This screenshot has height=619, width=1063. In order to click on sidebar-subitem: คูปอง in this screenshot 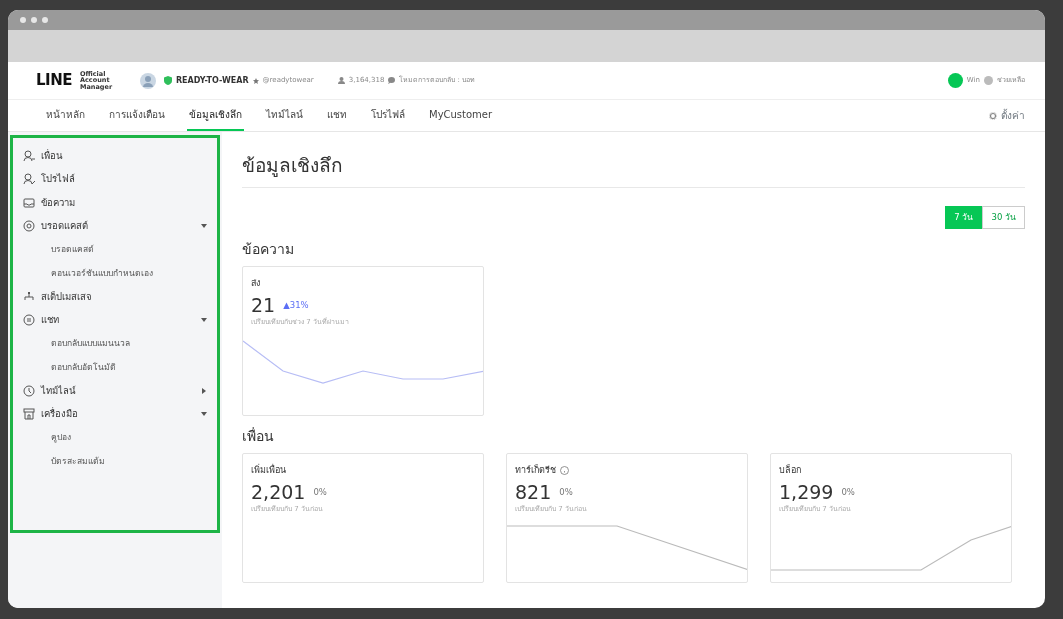, I will do `click(115, 438)`.